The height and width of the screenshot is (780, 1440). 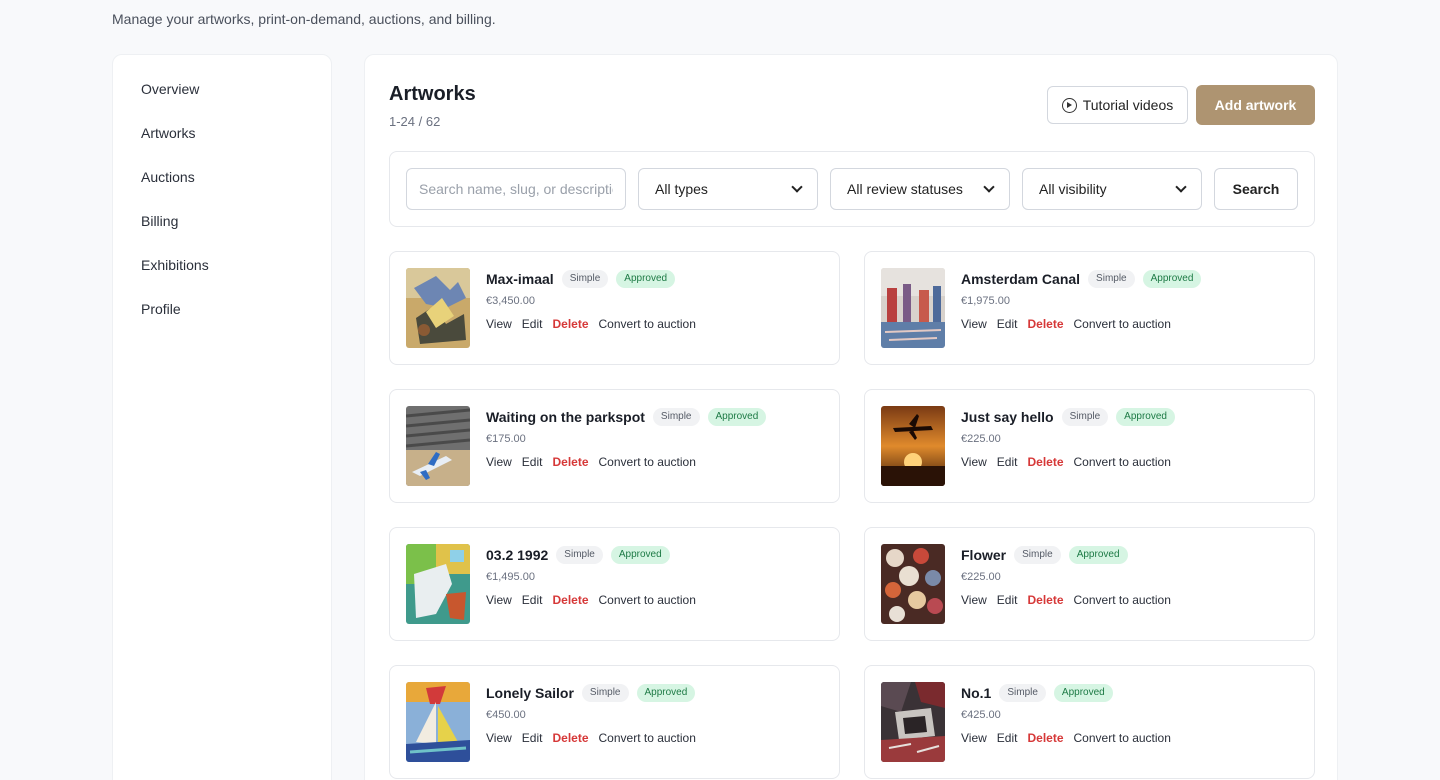 What do you see at coordinates (981, 715) in the screenshot?
I see `artwork-price: €425.00` at bounding box center [981, 715].